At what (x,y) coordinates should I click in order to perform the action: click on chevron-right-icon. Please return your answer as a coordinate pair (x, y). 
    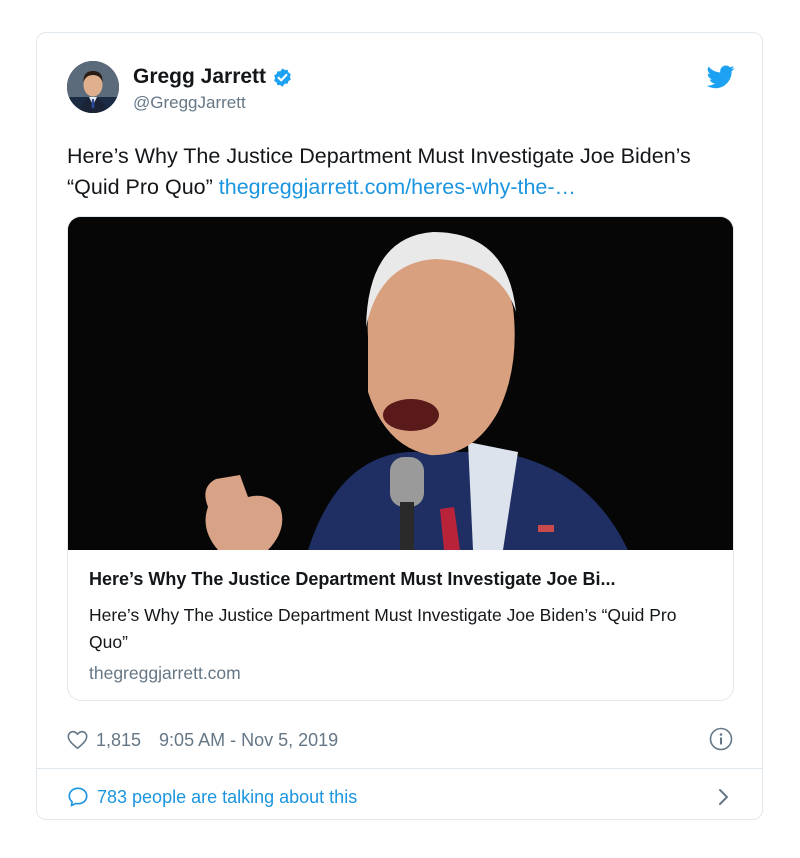
    Looking at the image, I should click on (724, 797).